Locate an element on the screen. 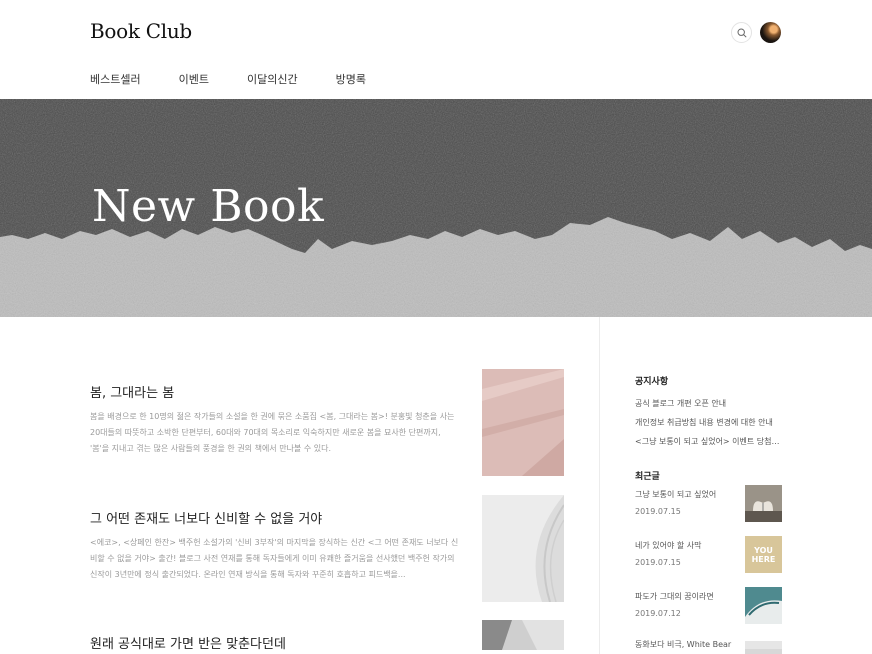 This screenshot has width=872, height=654. notice-heading: 공지사항 is located at coordinates (652, 382).